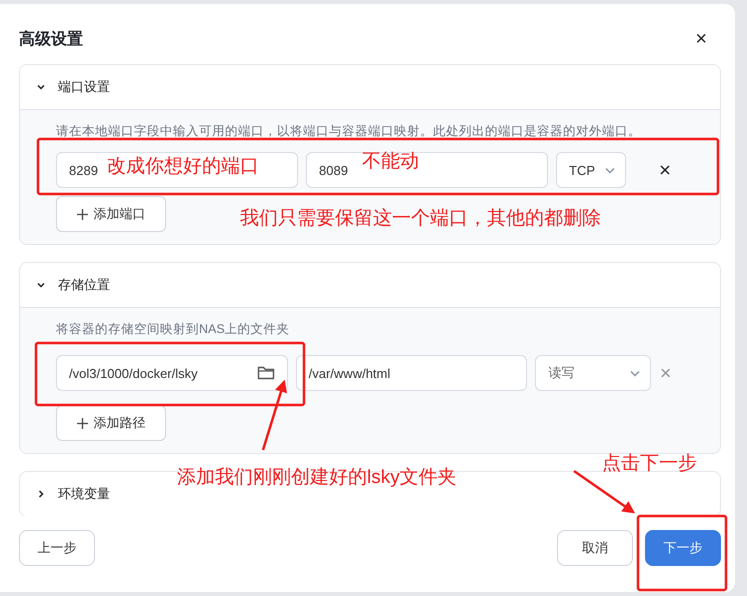 The image size is (747, 596). Describe the element at coordinates (595, 548) in the screenshot. I see `cancel-button: 取消` at that location.